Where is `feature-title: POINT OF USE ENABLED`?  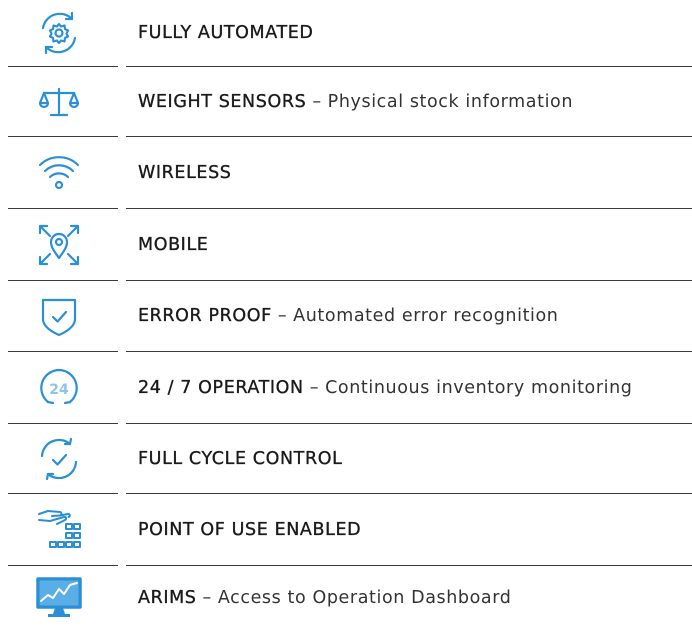
feature-title: POINT OF USE ENABLED is located at coordinates (250, 529).